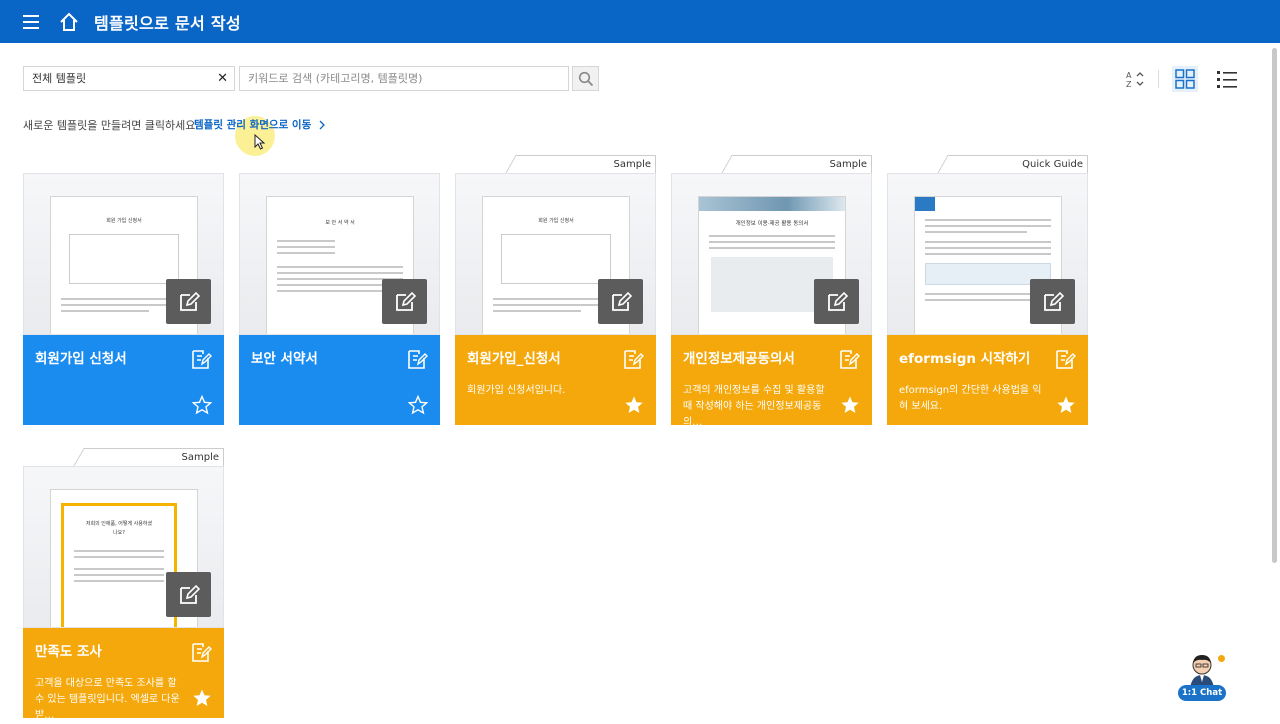 The image size is (1280, 724). I want to click on toolbar-divider, so click(1158, 79).